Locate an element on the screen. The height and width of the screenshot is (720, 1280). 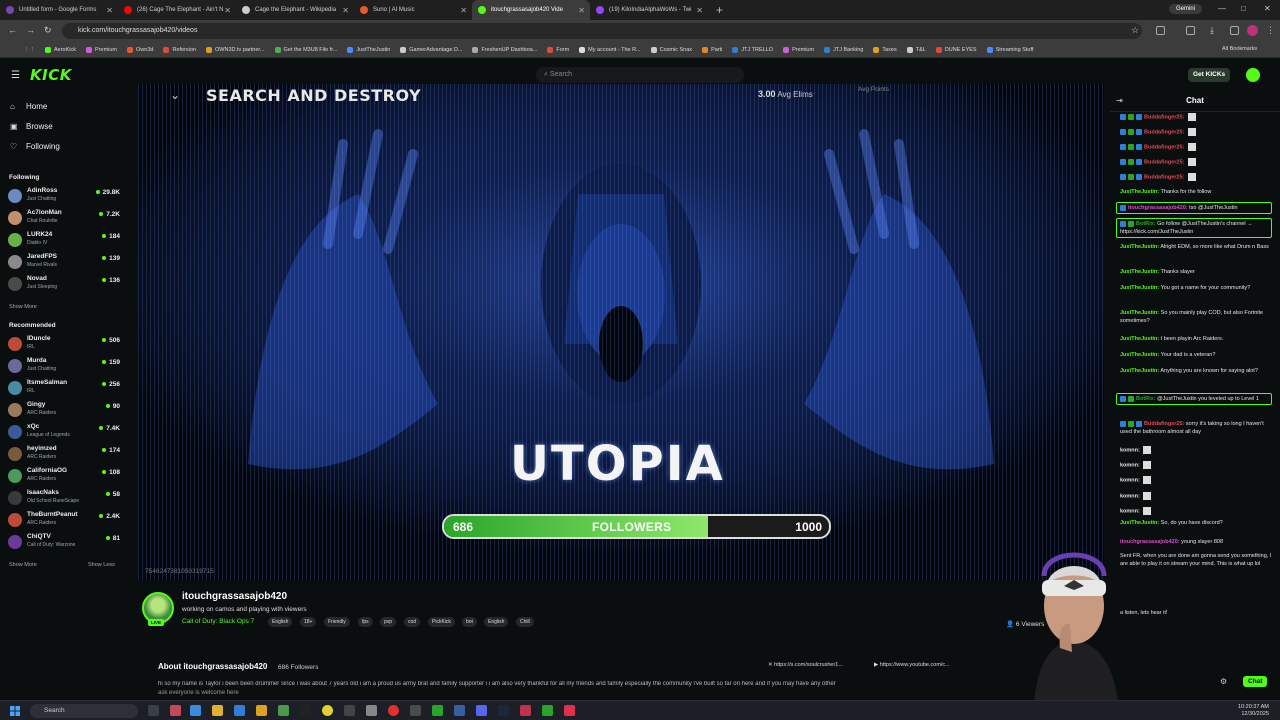
bookmark-item: JustTheJustin is located at coordinates (368, 49).